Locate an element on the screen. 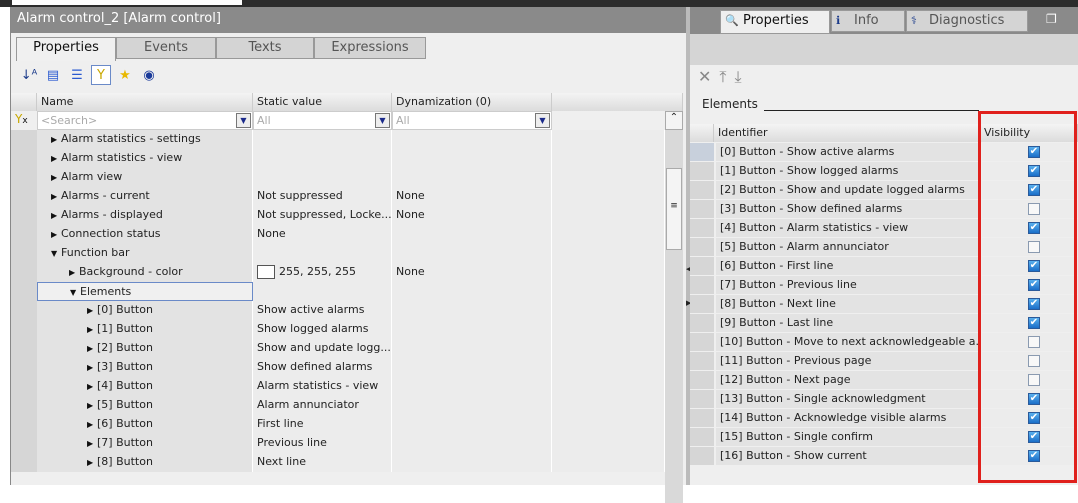 The image size is (1078, 503). property-row: ▶ [0] Button Show active alarms is located at coordinates (338, 310).